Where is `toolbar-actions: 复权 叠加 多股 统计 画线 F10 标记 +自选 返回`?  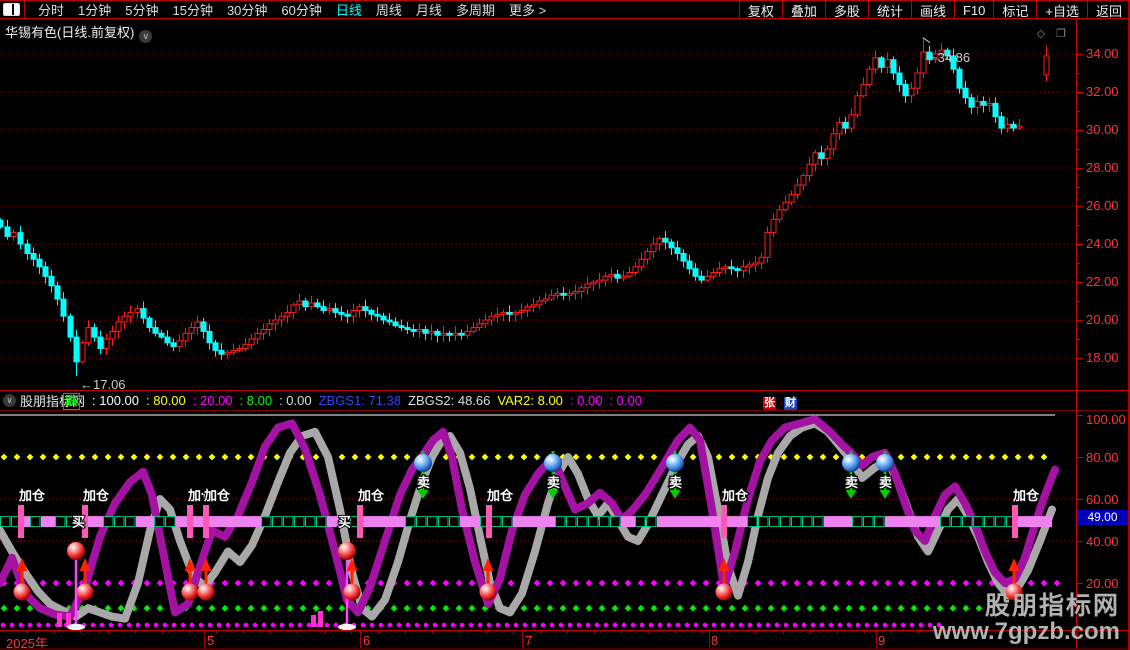
toolbar-actions: 复权 叠加 多股 统计 画线 F10 标记 +自选 返回 is located at coordinates (934, 10).